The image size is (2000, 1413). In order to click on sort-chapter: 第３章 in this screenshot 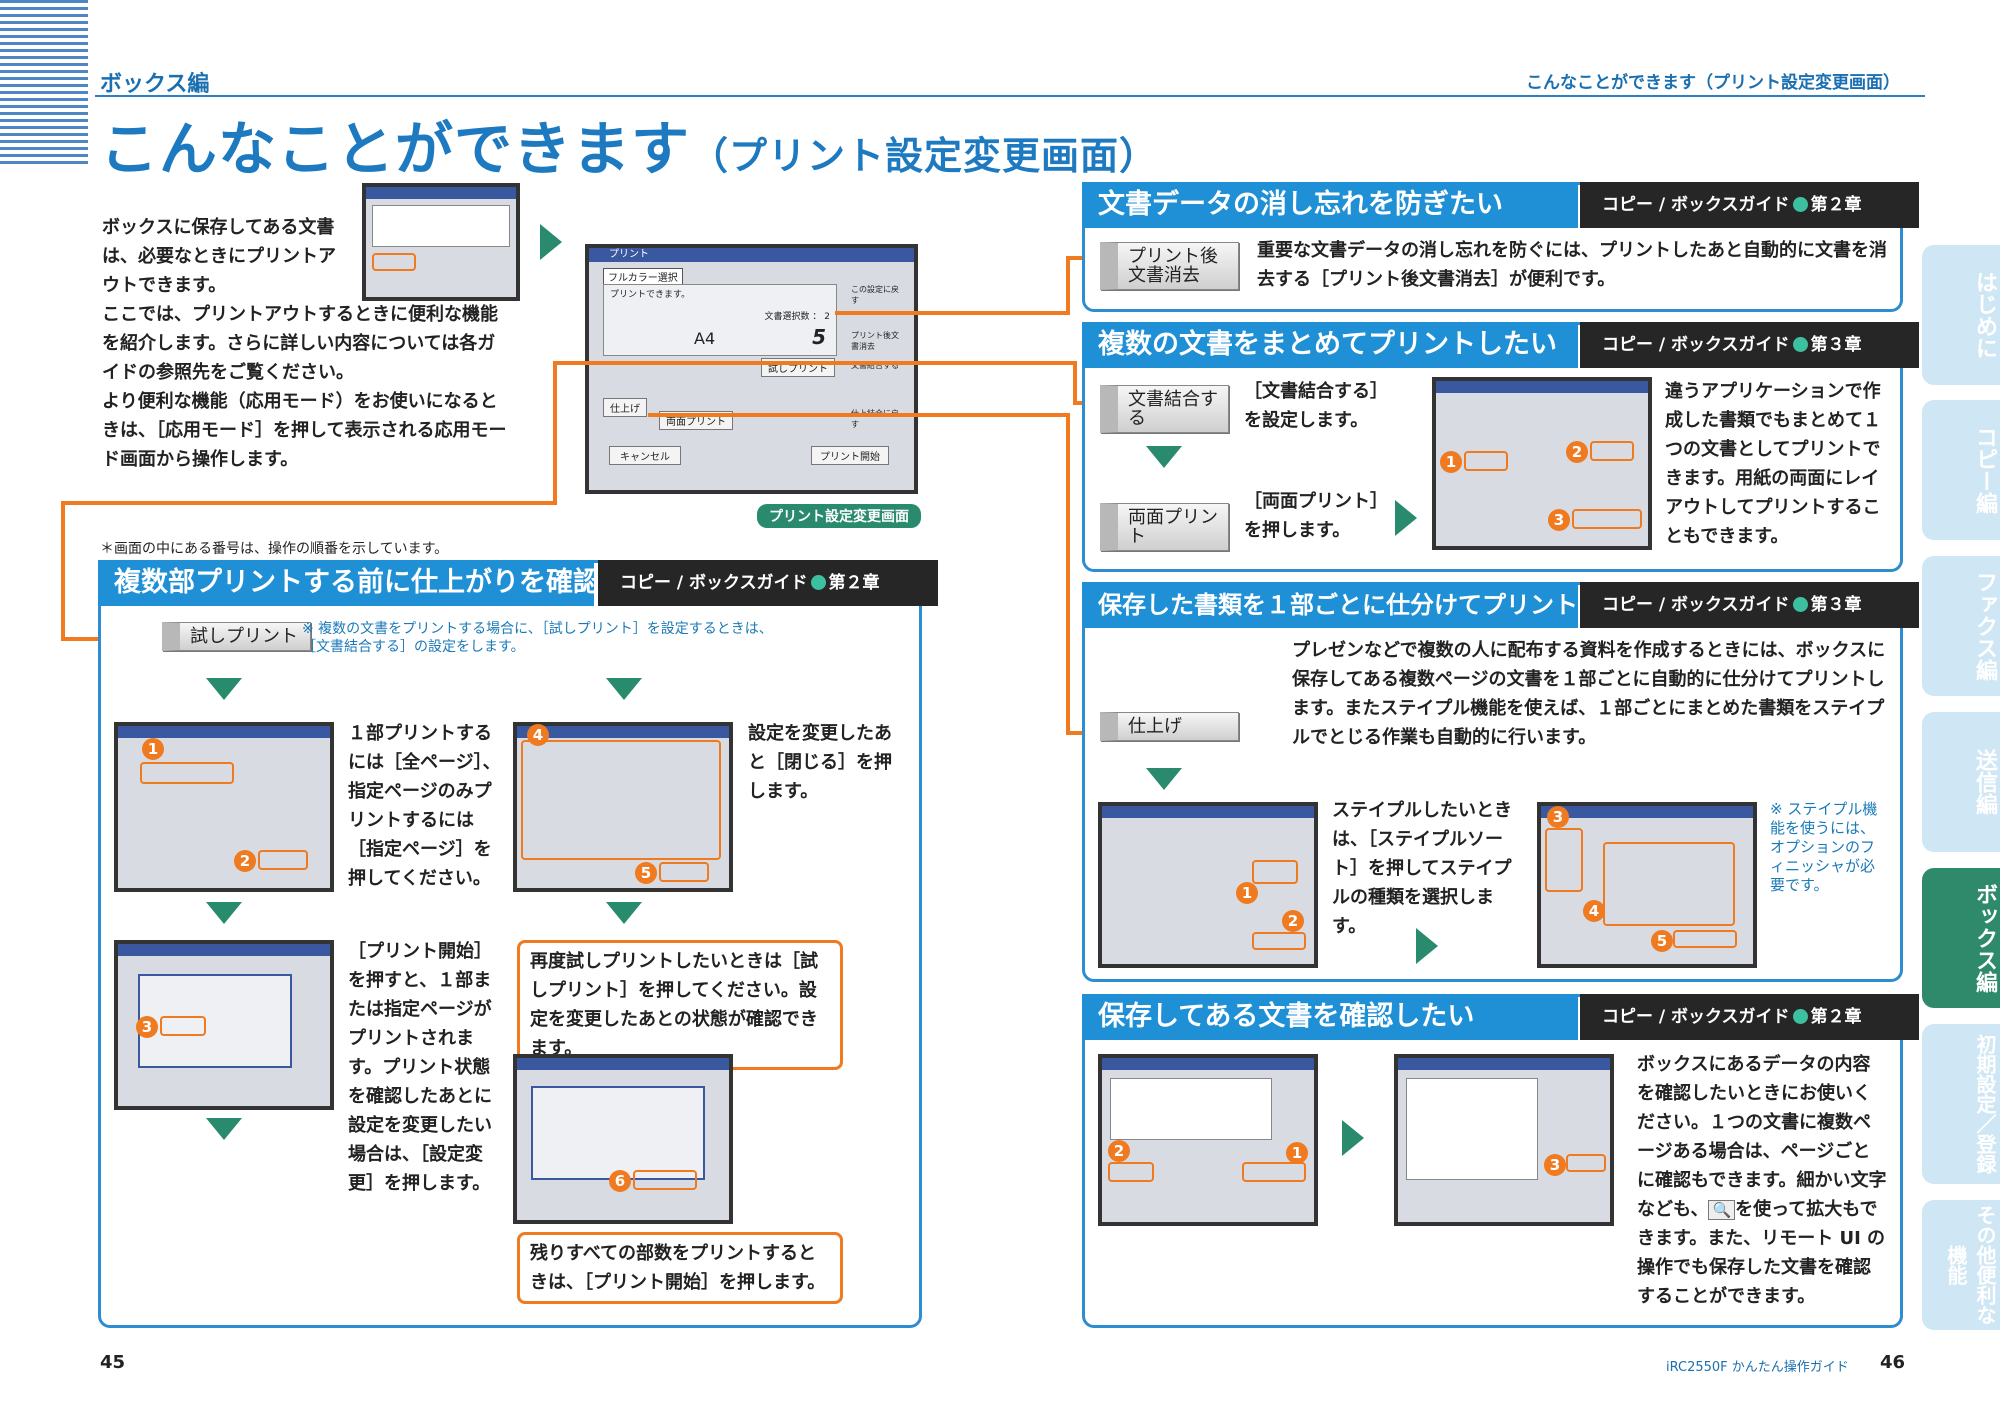, I will do `click(1836, 605)`.